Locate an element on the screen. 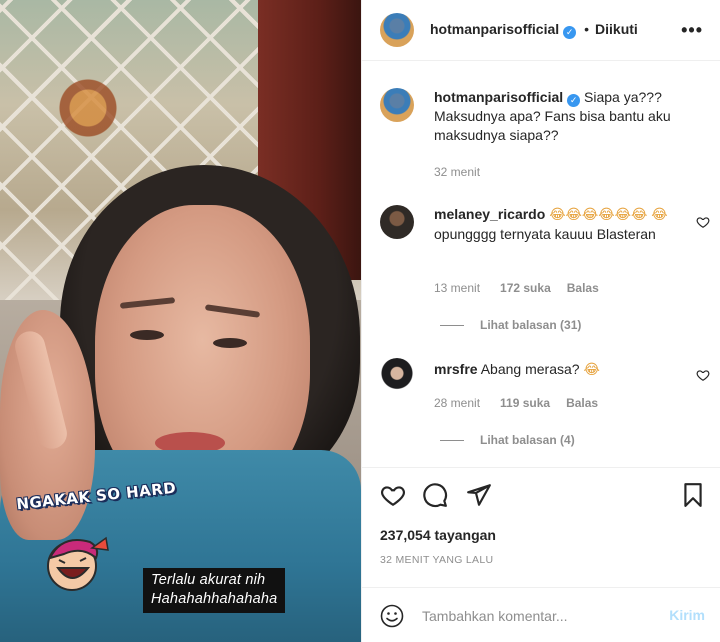  post-header: hotmanparisofficial ✓ • Diikuti ••• is located at coordinates (541, 30).